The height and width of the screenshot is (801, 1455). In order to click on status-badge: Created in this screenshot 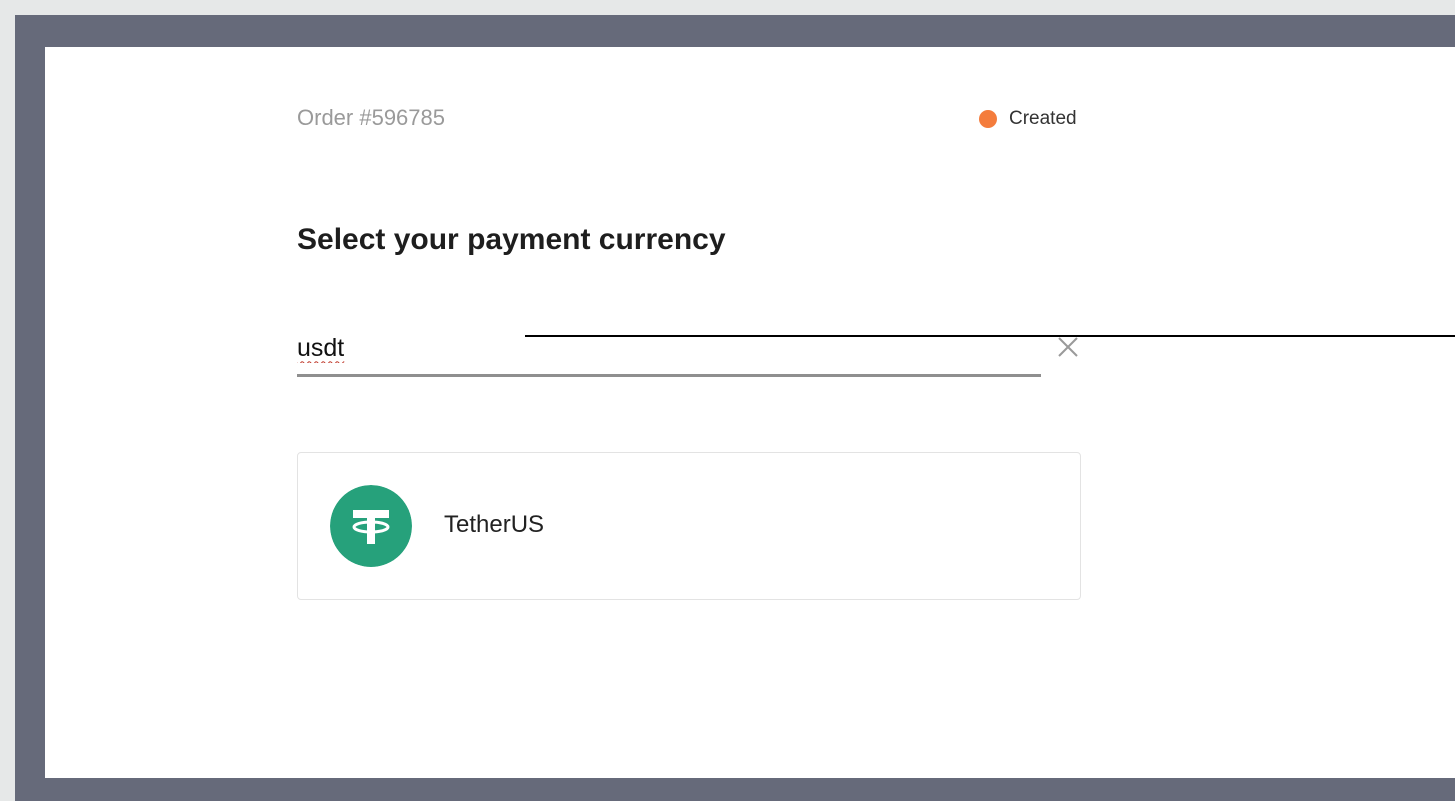, I will do `click(1028, 119)`.